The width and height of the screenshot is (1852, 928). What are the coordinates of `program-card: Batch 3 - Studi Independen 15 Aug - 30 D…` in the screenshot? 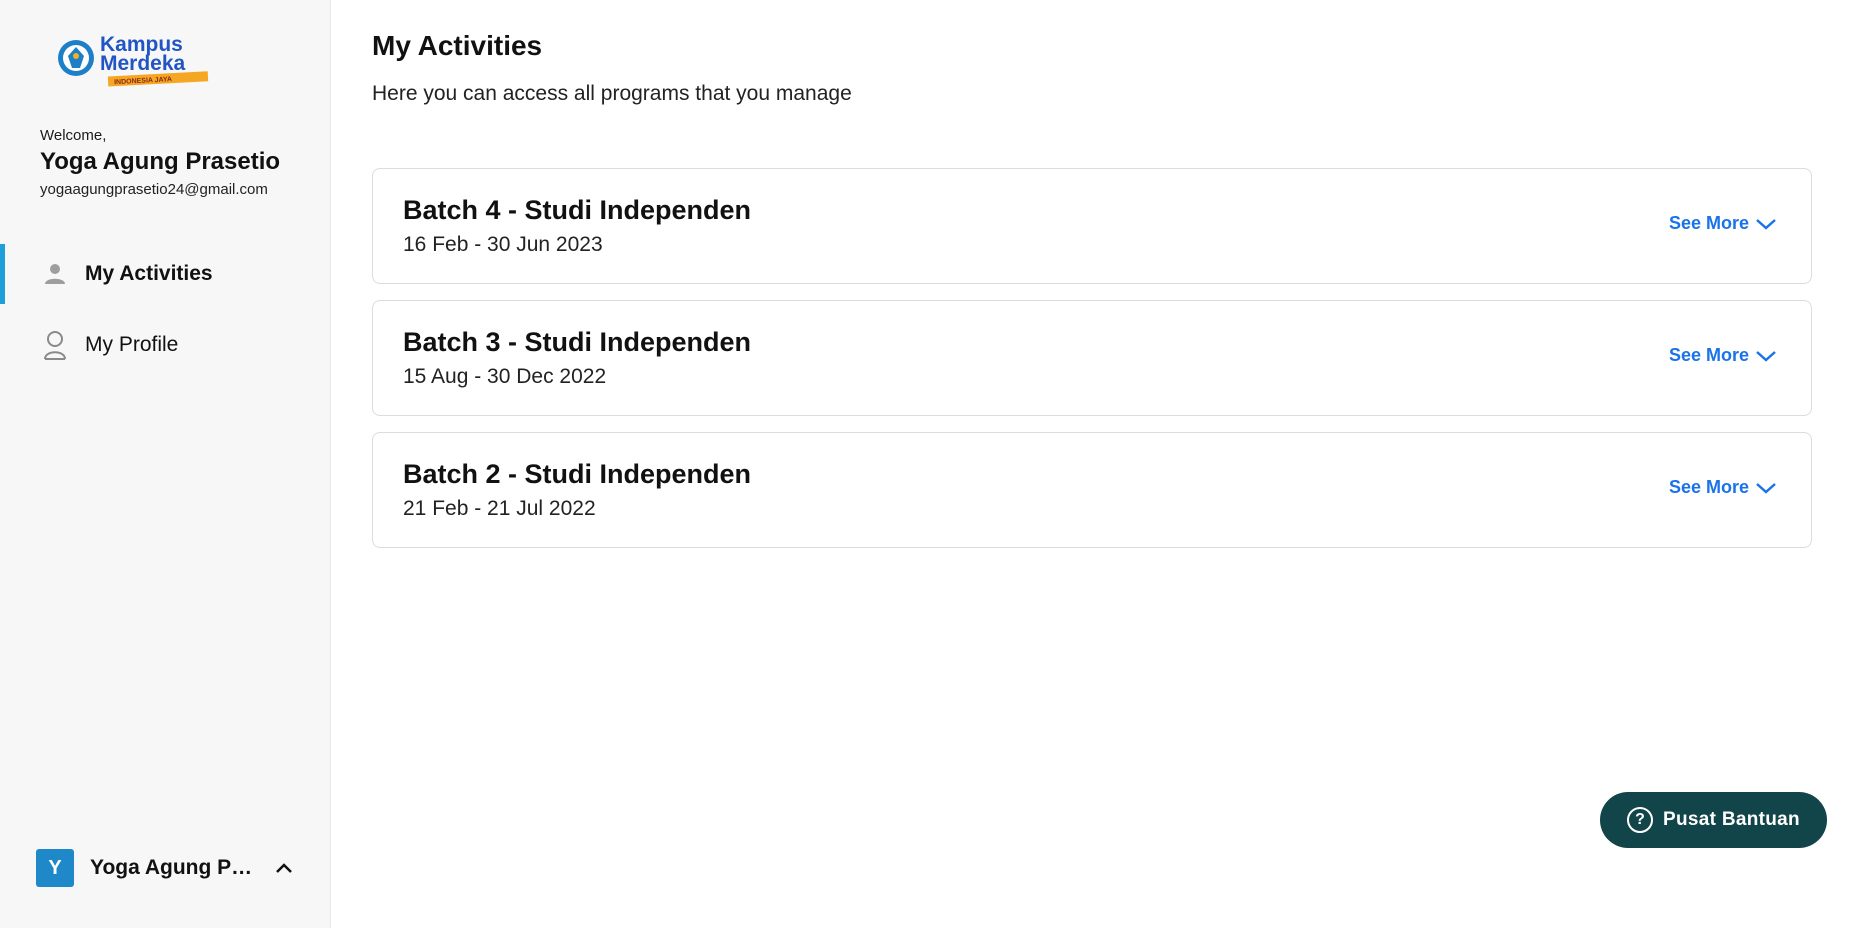 It's located at (1092, 358).